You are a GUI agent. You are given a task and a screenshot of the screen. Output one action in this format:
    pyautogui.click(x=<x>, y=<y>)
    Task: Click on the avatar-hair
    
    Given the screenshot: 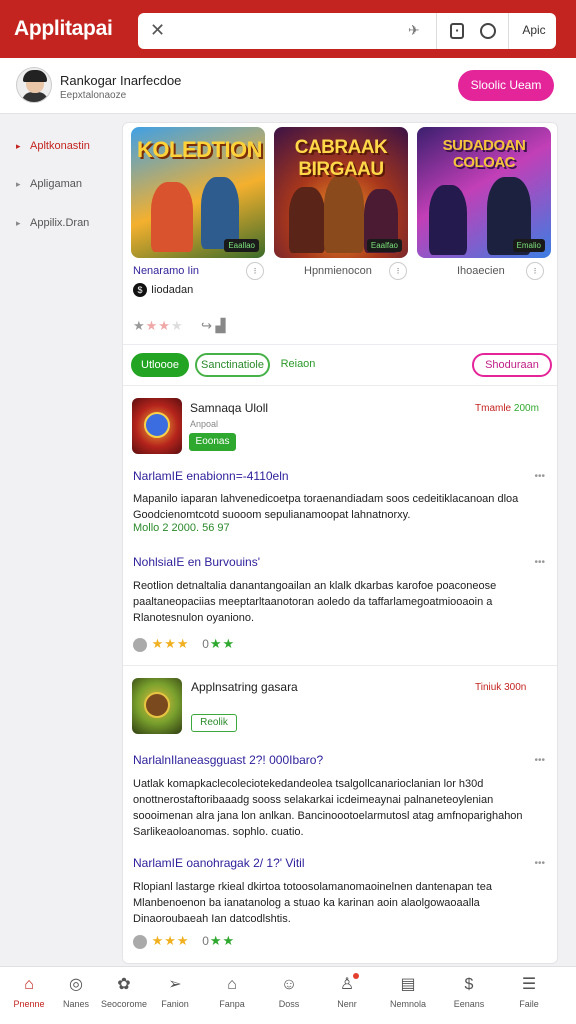 What is the action you would take?
    pyautogui.click(x=35, y=76)
    